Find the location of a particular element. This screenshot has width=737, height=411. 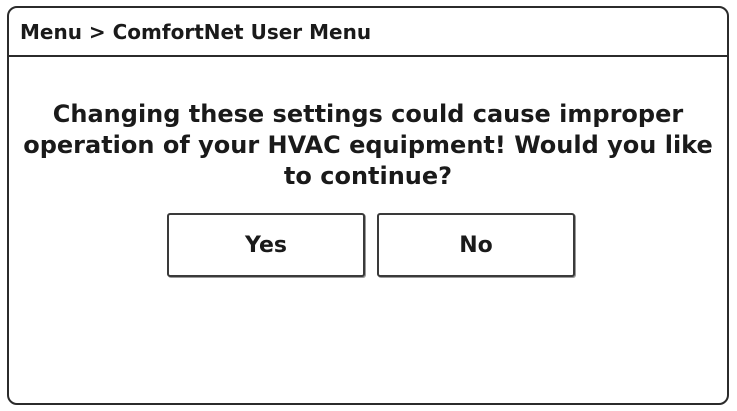

breadcrumb: Menu > ComfortNet User Menu is located at coordinates (195, 32).